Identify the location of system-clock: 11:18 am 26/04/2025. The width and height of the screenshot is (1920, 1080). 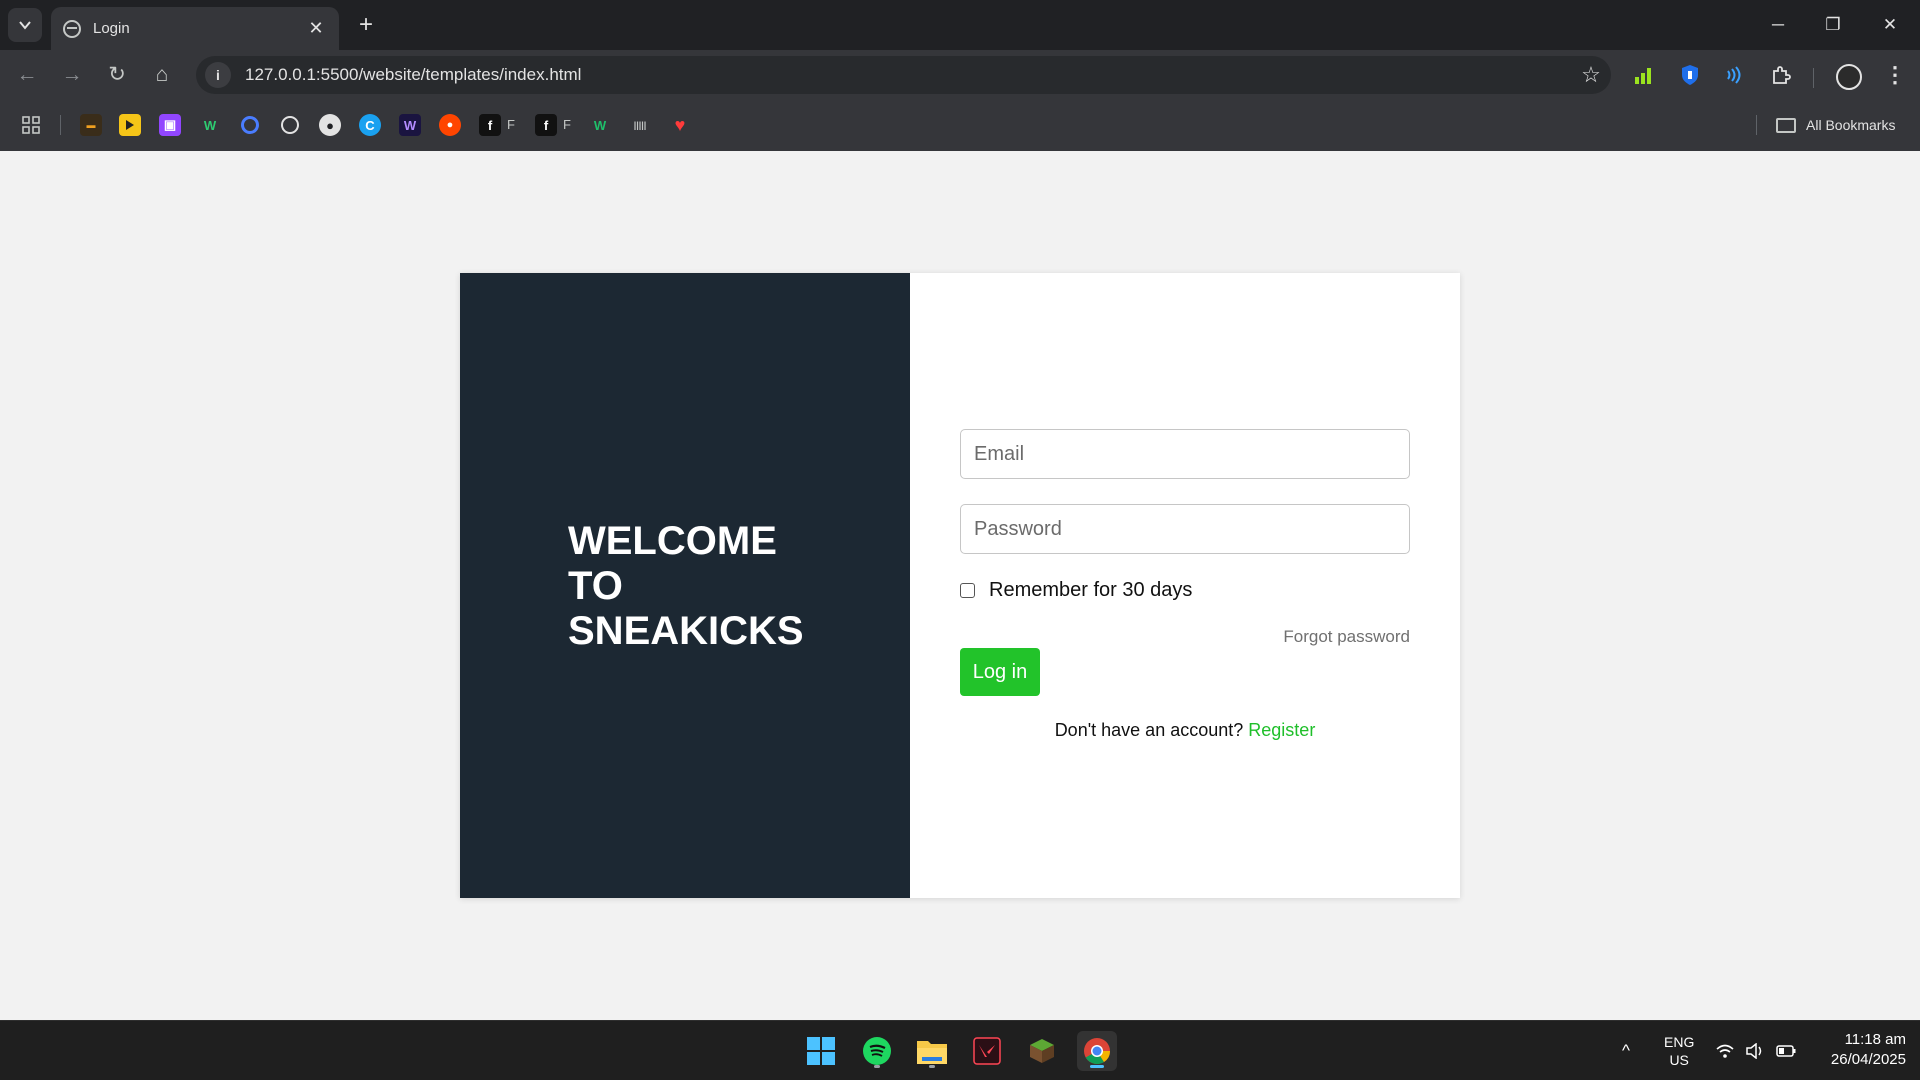
(1856, 1050).